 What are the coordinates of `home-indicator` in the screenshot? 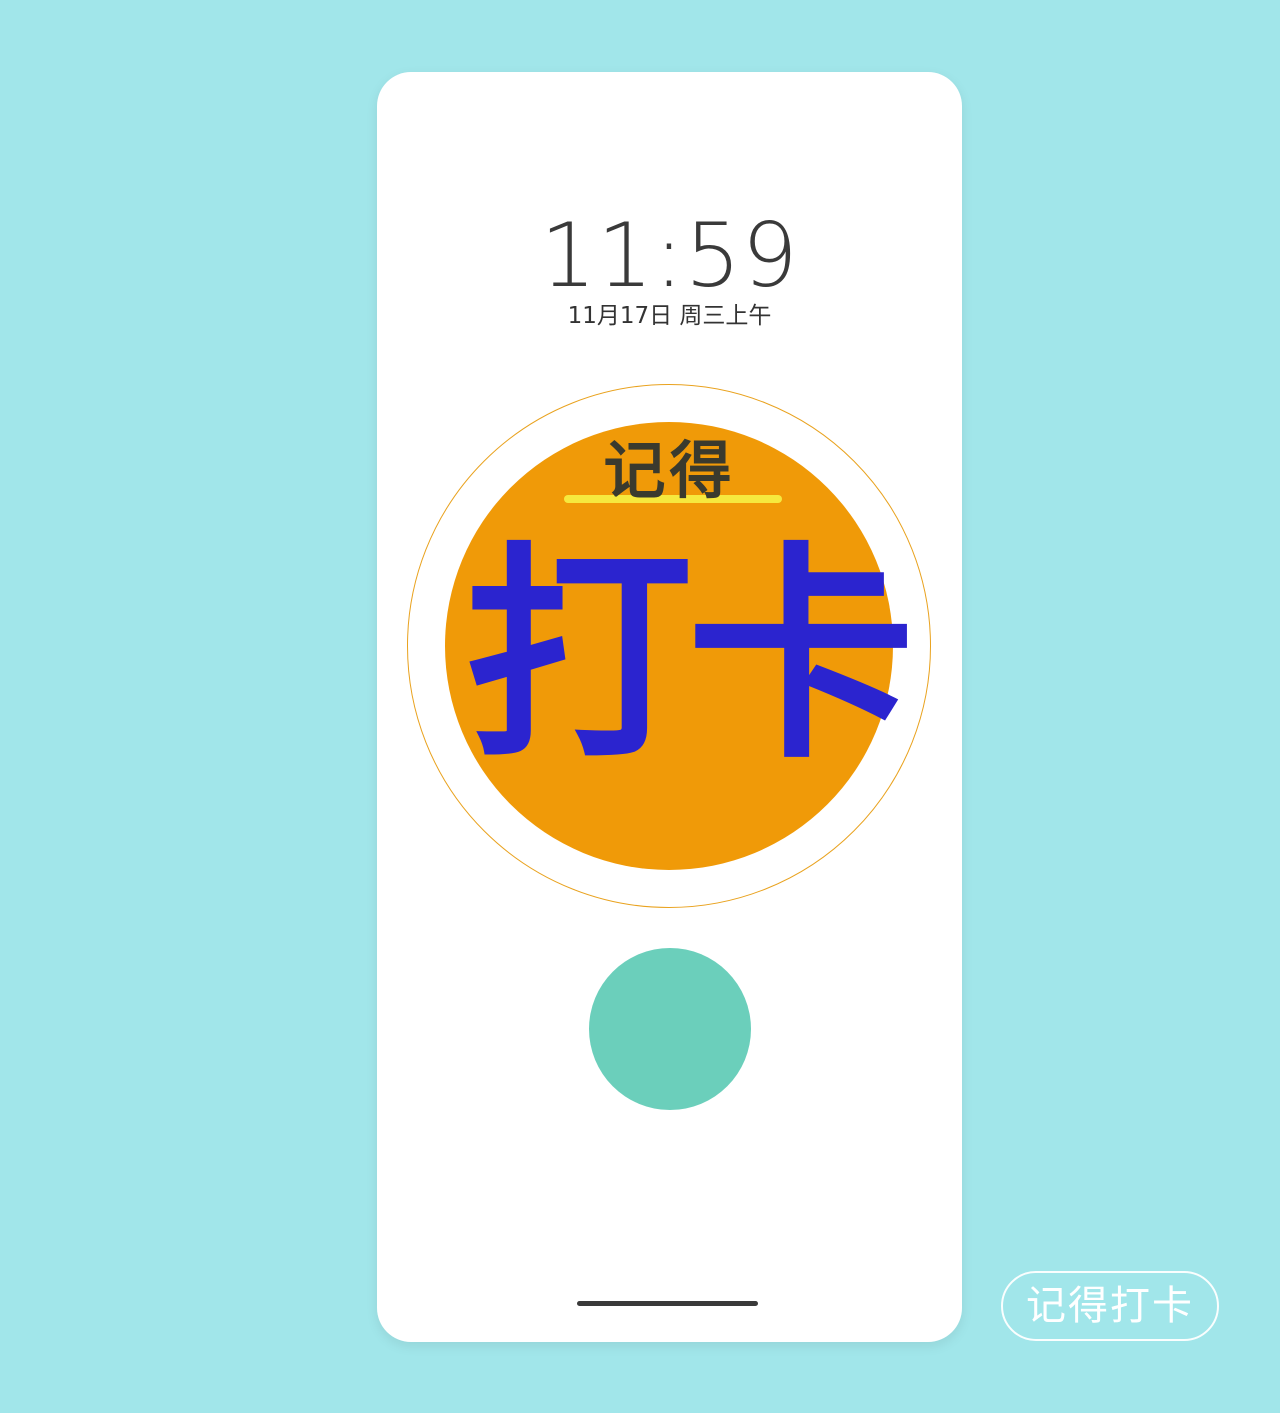 It's located at (667, 1303).